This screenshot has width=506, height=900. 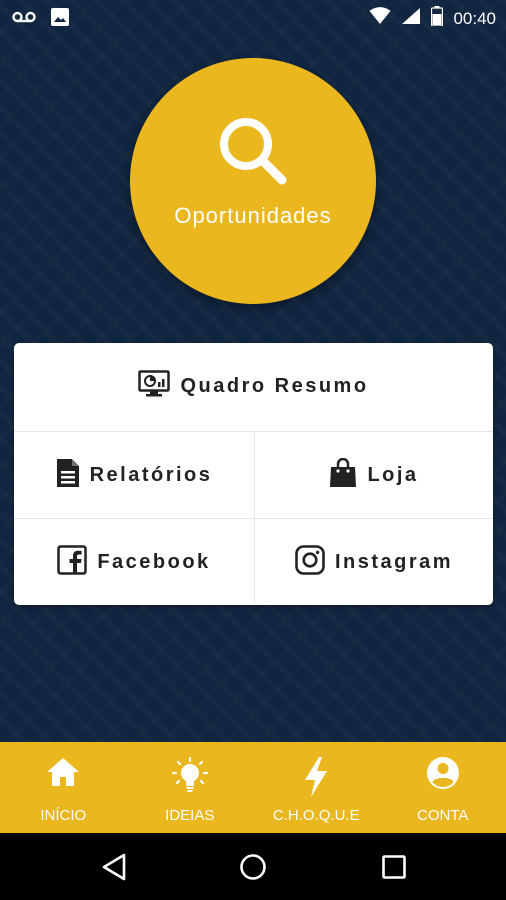 I want to click on quadro-resumo-button: Quadro Resumo, so click(x=253, y=386).